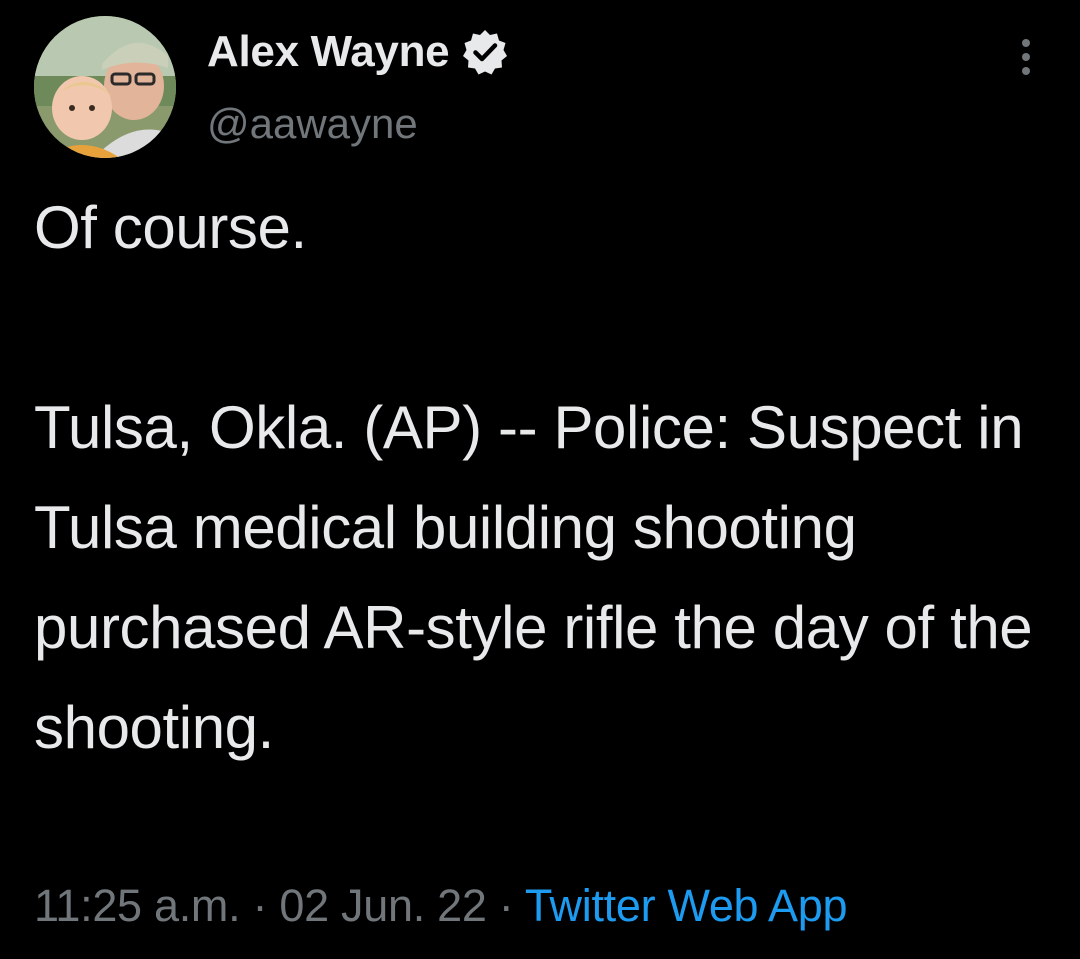 The width and height of the screenshot is (1080, 959). I want to click on tweet-source-link: Twitter Web App, so click(686, 905).